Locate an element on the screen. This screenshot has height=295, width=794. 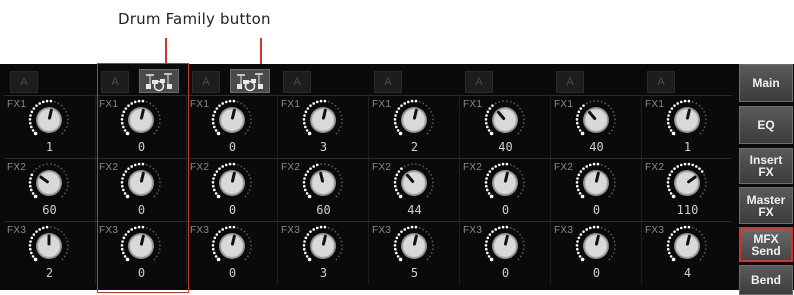
fx-send-cell: FX3 4 is located at coordinates (686, 252).